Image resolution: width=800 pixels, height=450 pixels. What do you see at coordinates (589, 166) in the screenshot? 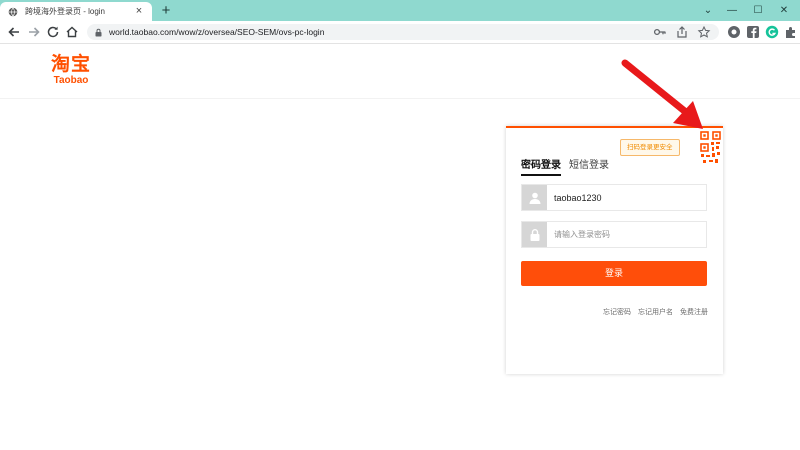
I see `tab-sms-login: 短信登录` at bounding box center [589, 166].